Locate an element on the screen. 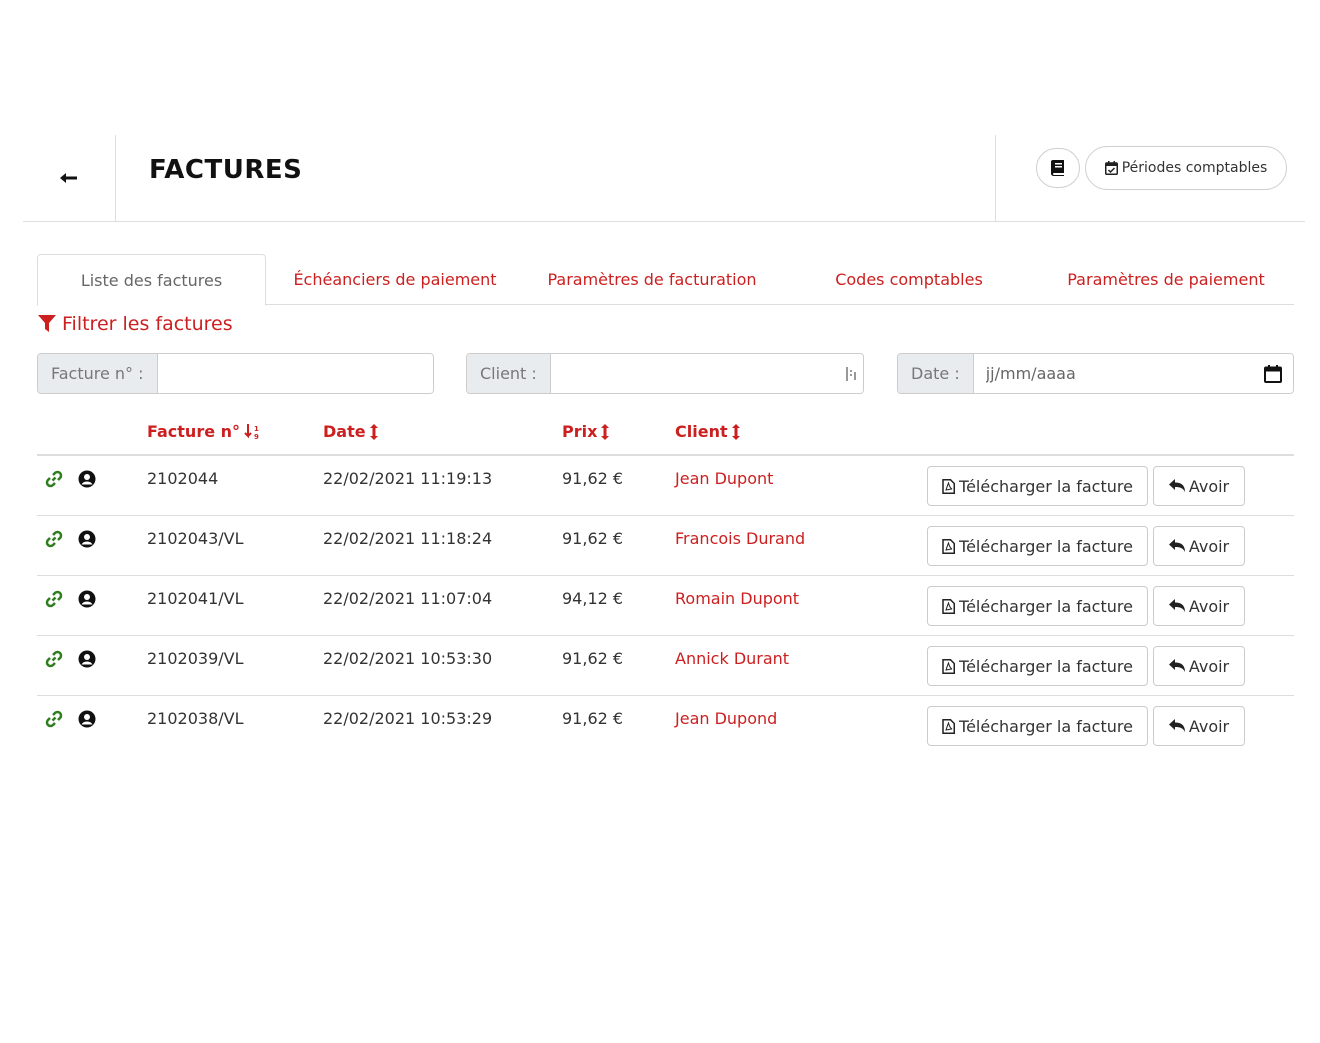  tab-accounting-codes: Codes comptables is located at coordinates (909, 279).